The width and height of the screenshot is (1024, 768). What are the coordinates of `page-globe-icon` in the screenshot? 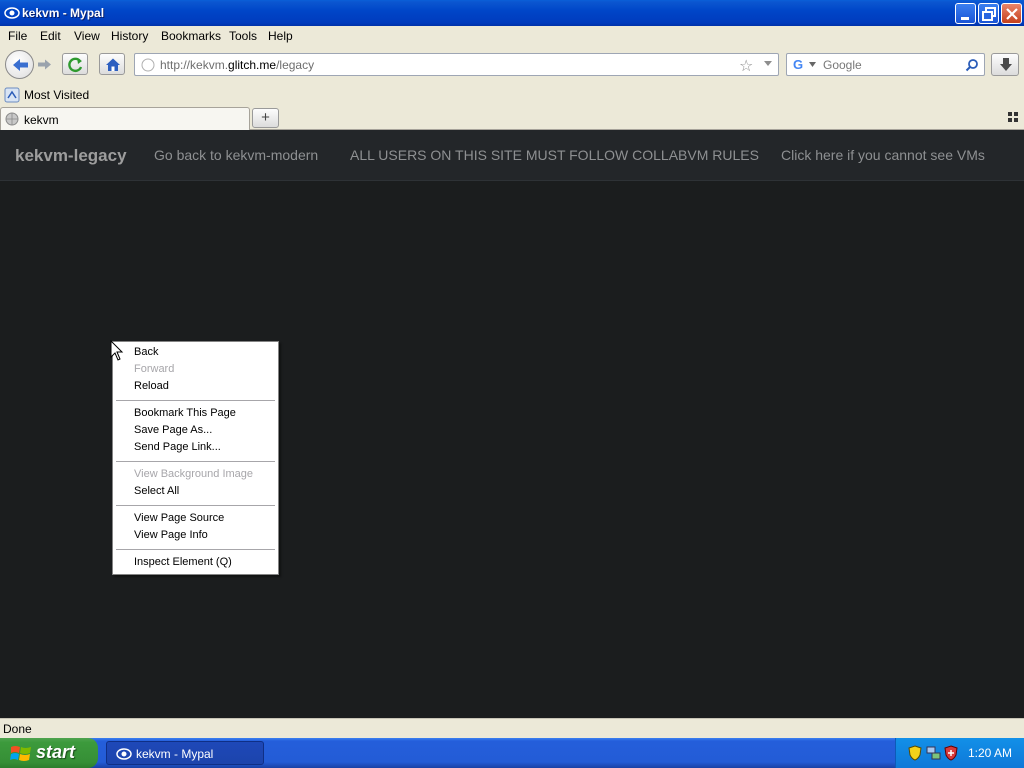 It's located at (148, 65).